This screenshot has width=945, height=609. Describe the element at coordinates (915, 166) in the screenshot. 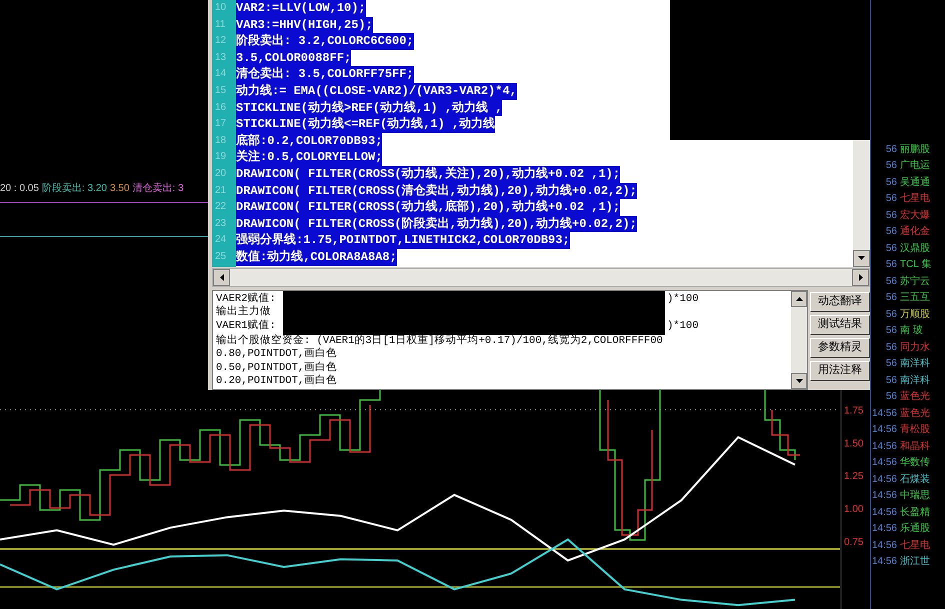

I see `stock-name: 广电运` at that location.